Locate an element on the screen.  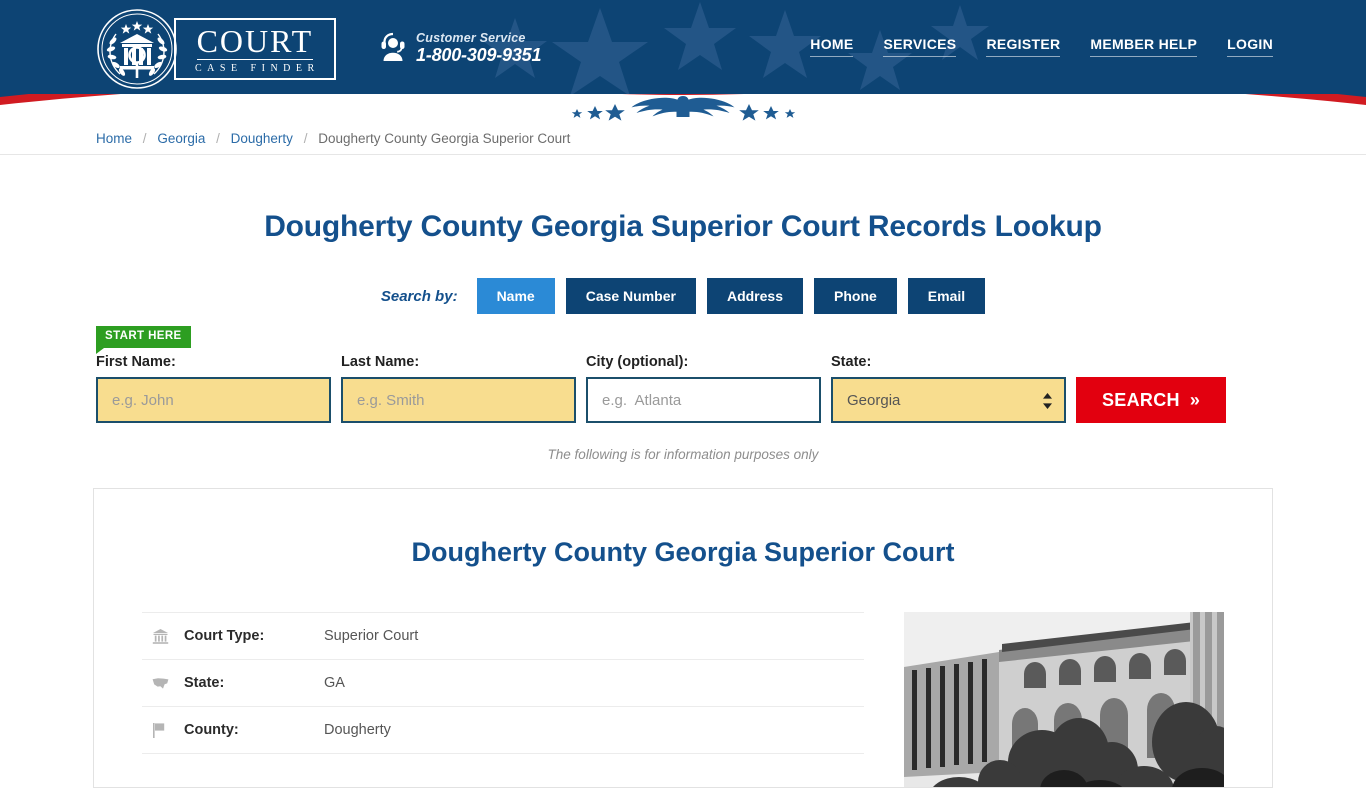
search-button: SEARCH » is located at coordinates (1151, 400).